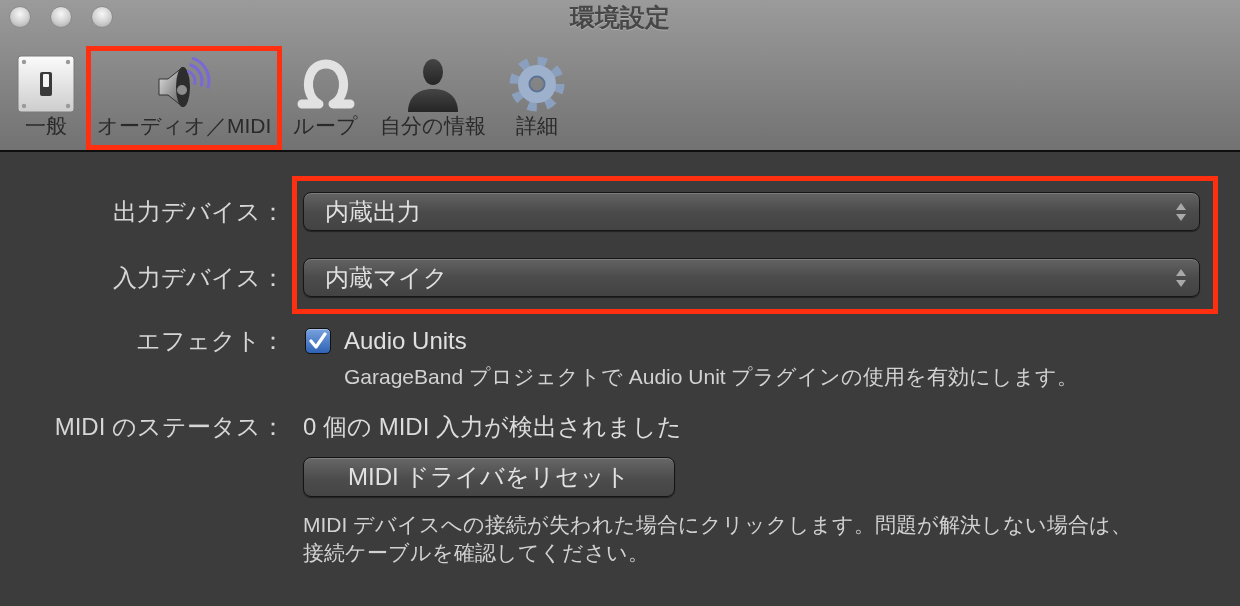 This screenshot has width=1240, height=606. I want to click on toolbar-button: 自分の情報, so click(433, 98).